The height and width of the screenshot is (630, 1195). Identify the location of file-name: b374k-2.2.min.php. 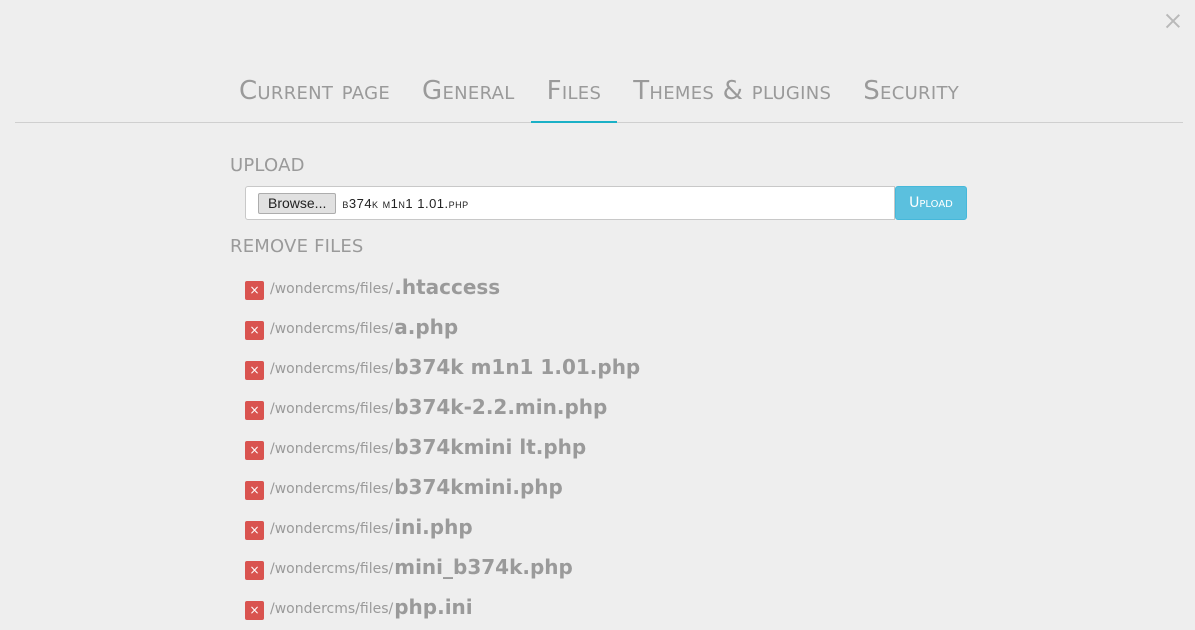
(501, 407).